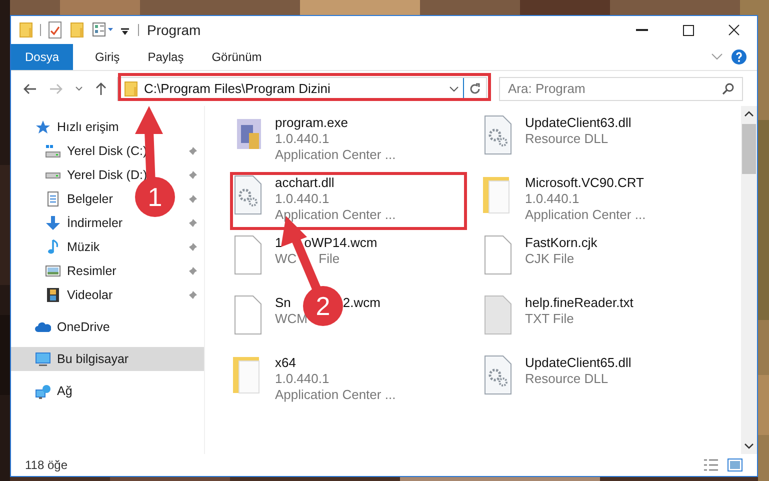  Describe the element at coordinates (311, 123) in the screenshot. I see `file-name: program.exe` at that location.